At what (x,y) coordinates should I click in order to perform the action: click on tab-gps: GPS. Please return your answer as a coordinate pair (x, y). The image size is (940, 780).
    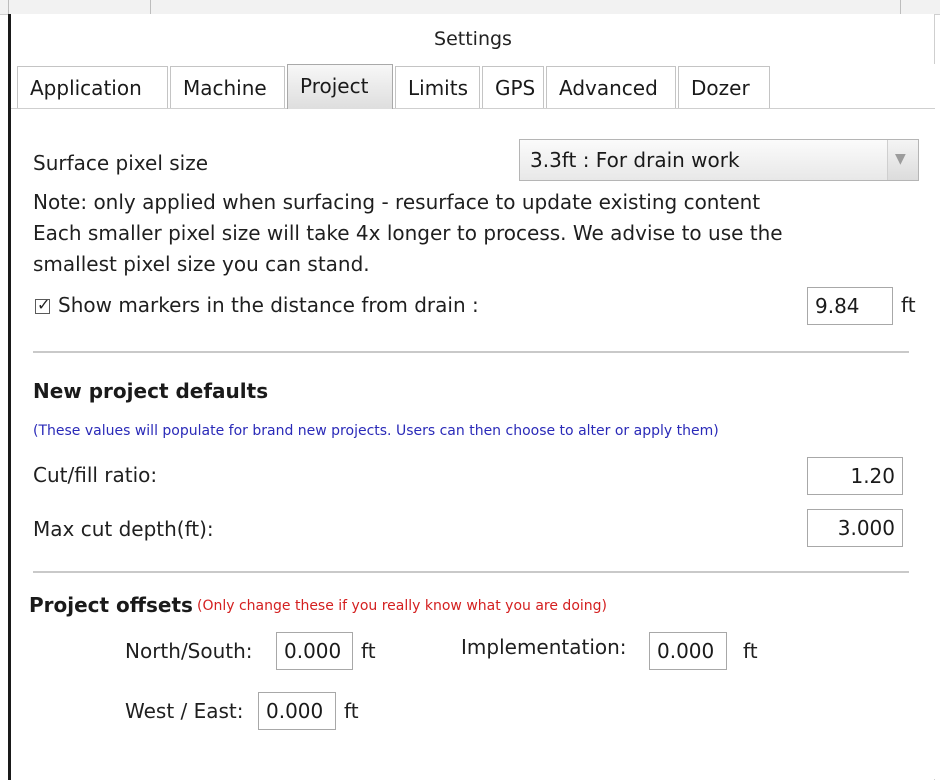
    Looking at the image, I should click on (513, 87).